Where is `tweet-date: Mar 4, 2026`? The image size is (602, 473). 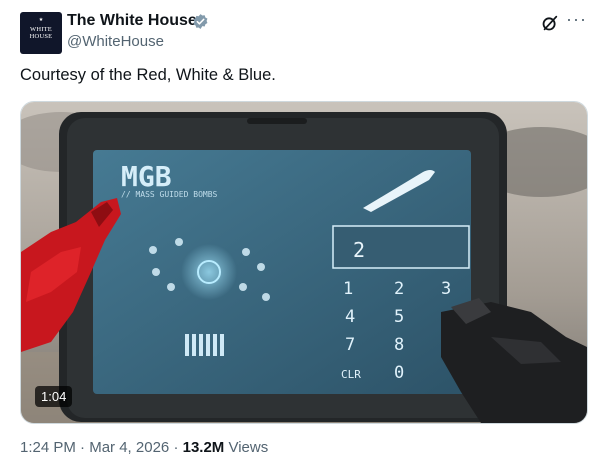
tweet-date: Mar 4, 2026 is located at coordinates (129, 447).